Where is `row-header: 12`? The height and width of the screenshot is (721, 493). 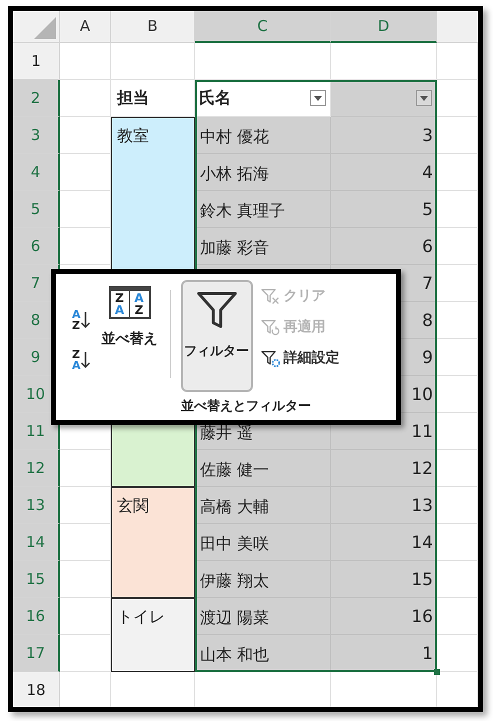
row-header: 12 is located at coordinates (36, 468).